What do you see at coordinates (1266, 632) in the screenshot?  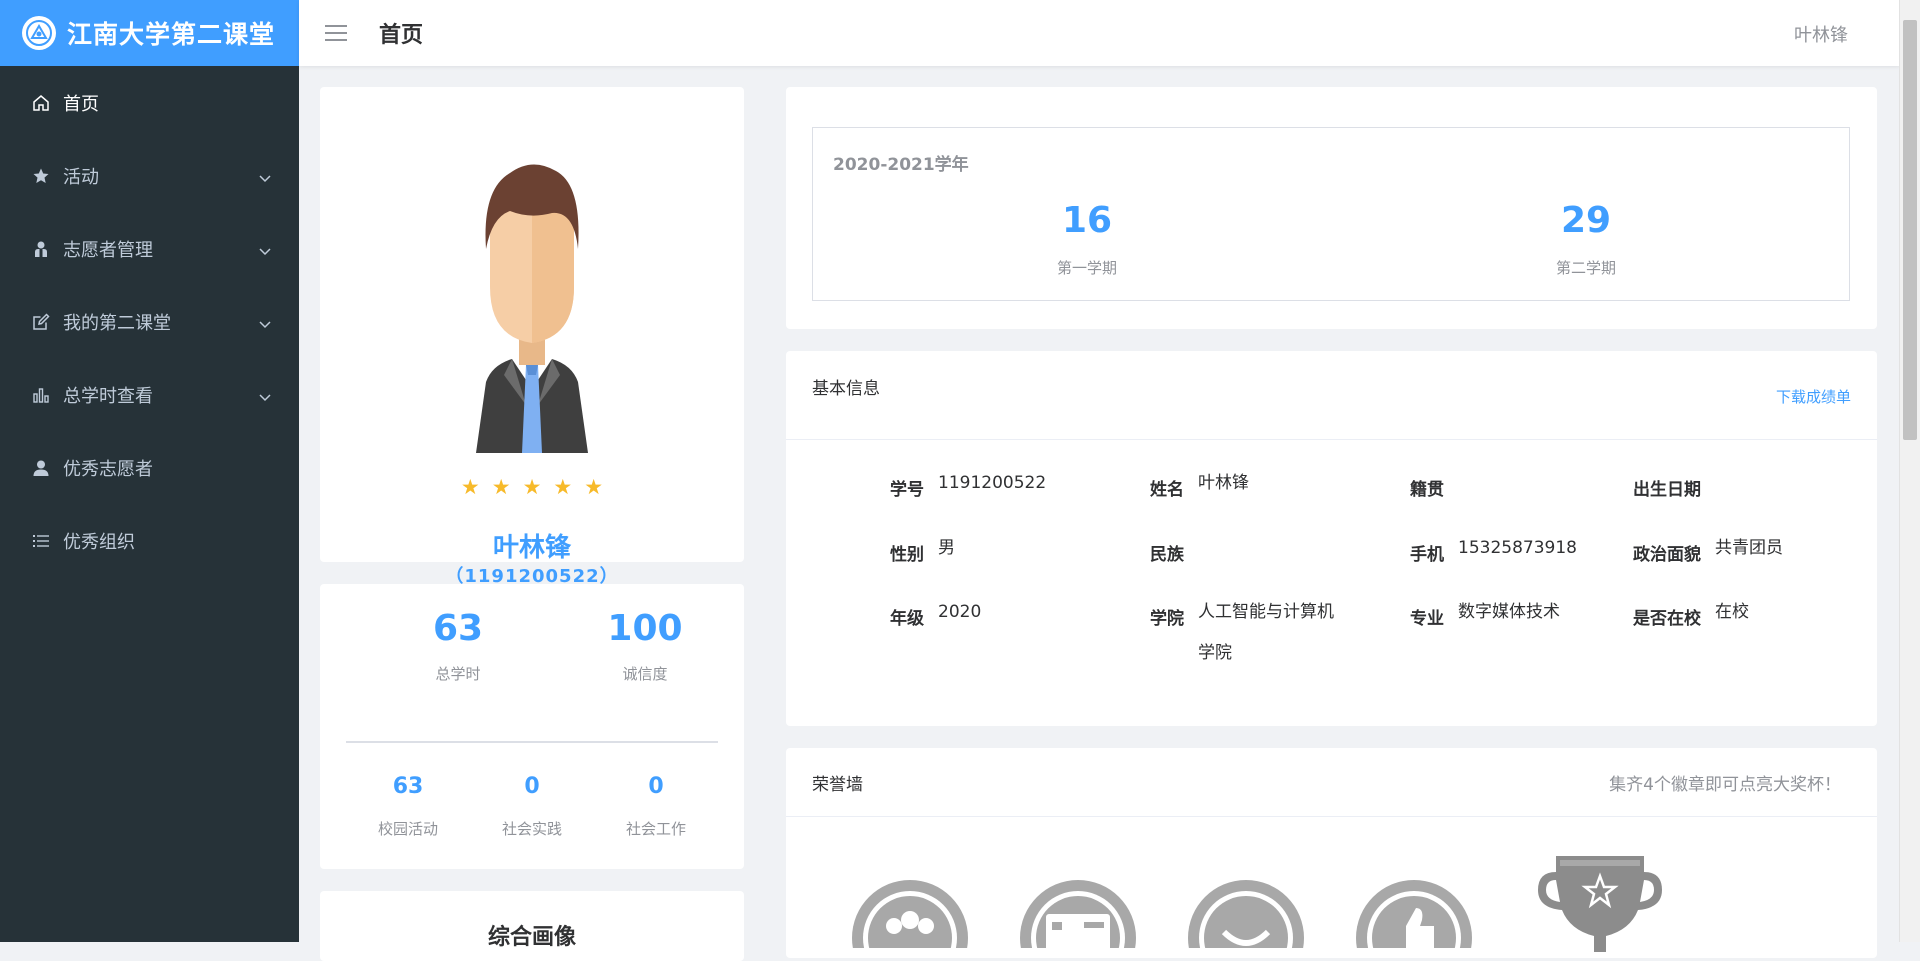 I see `field-value: 人工智能与计算机学院` at bounding box center [1266, 632].